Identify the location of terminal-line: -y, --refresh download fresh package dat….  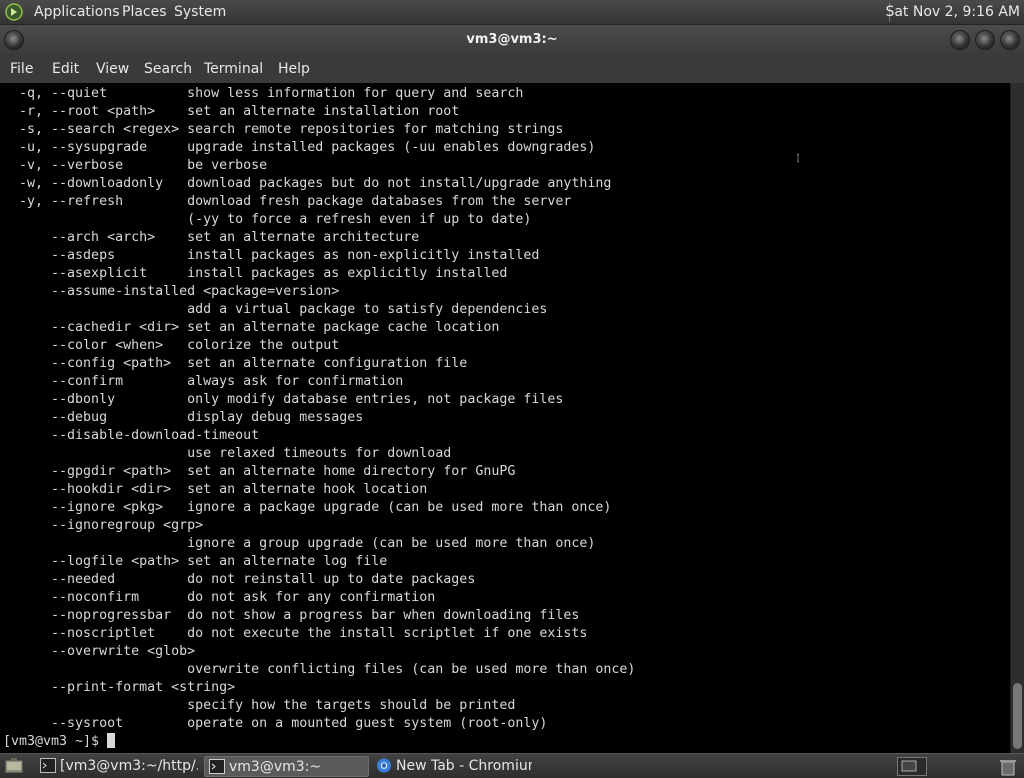
(287, 201).